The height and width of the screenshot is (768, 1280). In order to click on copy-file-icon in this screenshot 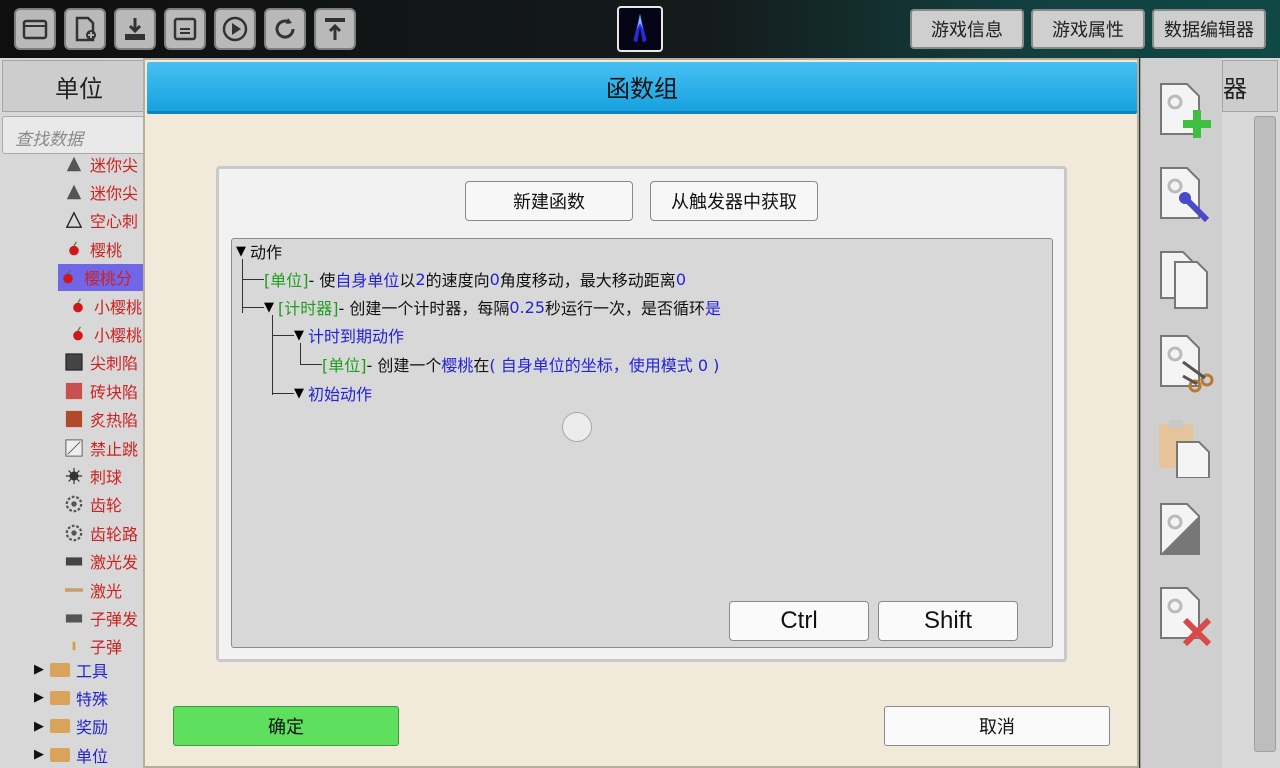, I will do `click(1186, 279)`.